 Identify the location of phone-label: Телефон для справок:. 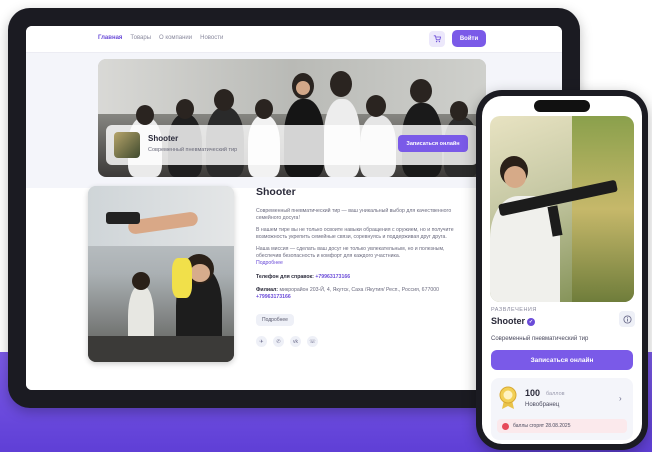
(285, 277).